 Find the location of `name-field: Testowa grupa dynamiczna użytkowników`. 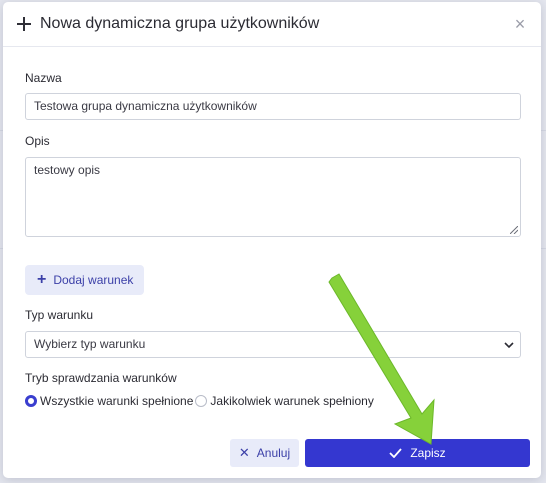

name-field: Testowa grupa dynamiczna użytkowników is located at coordinates (273, 106).